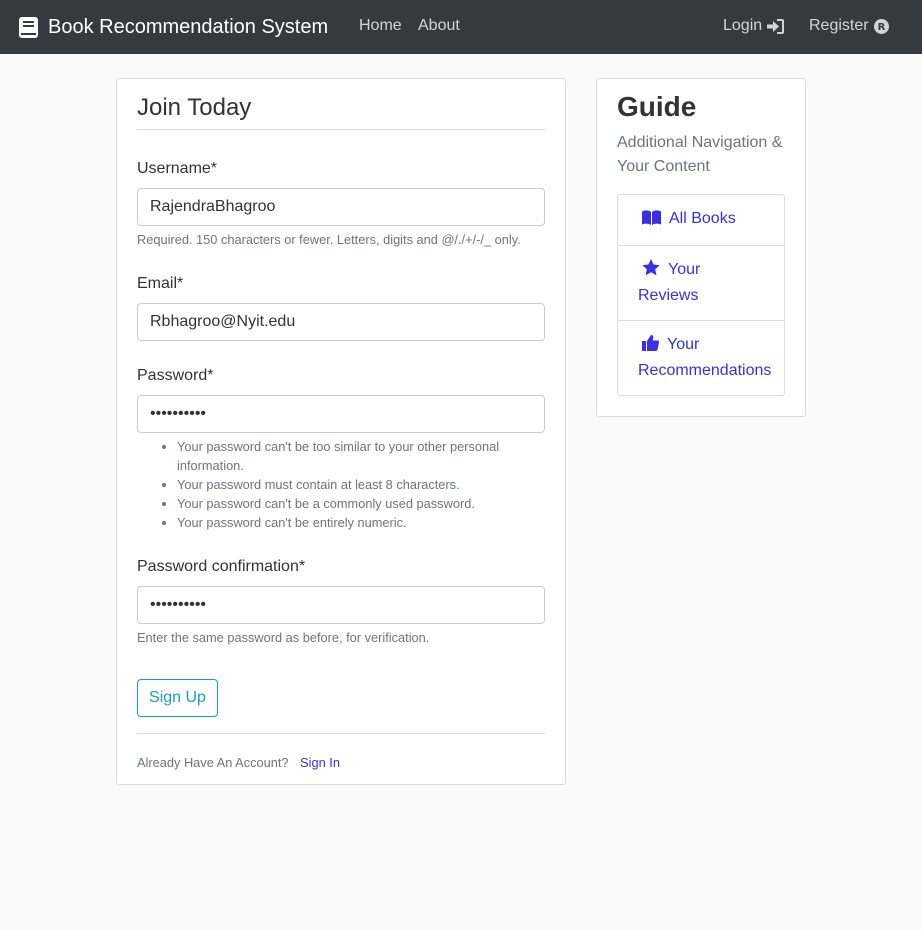  What do you see at coordinates (341, 111) in the screenshot?
I see `form-legend: Join Today` at bounding box center [341, 111].